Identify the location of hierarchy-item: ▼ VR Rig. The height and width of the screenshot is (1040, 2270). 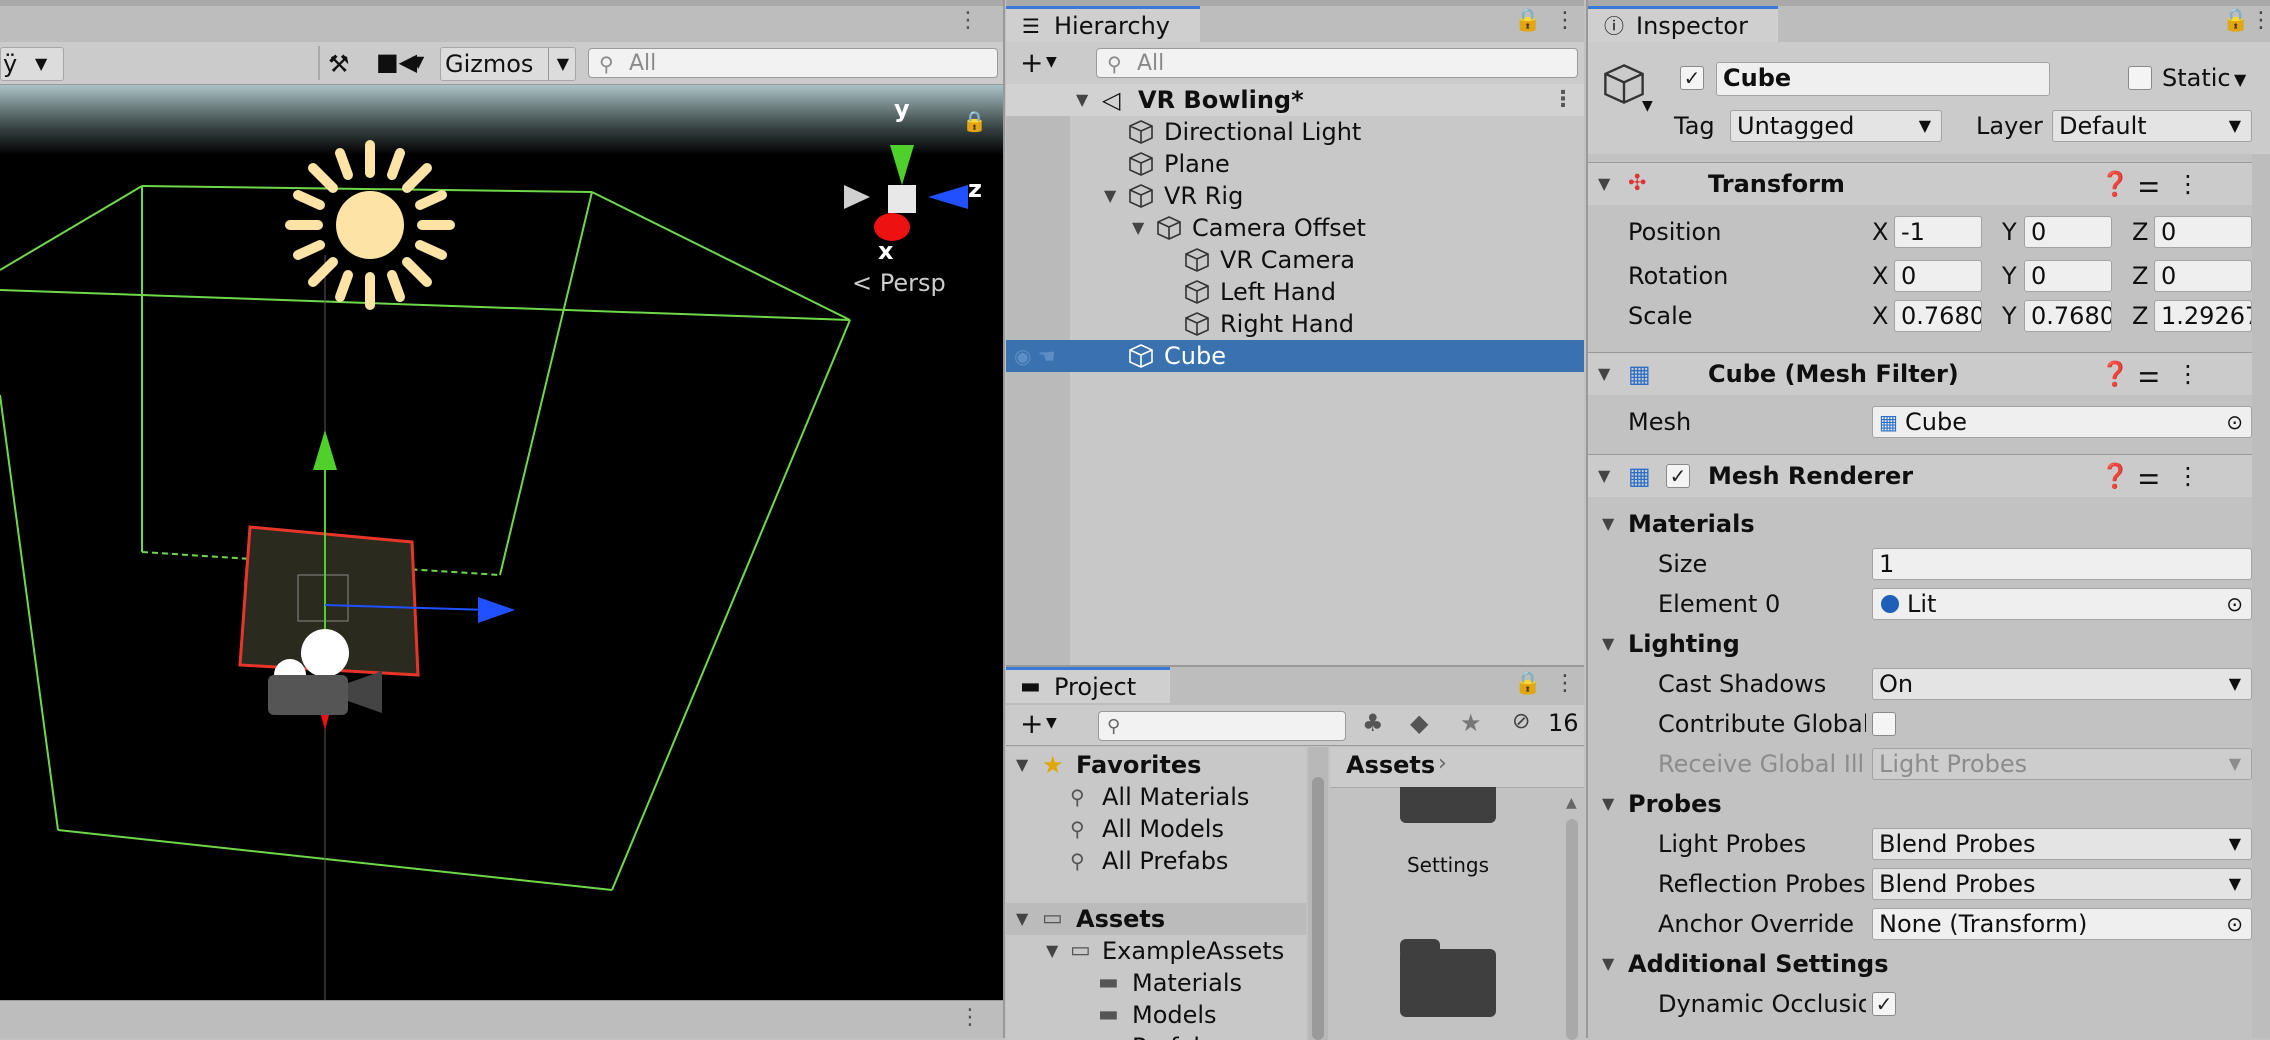
(1295, 196).